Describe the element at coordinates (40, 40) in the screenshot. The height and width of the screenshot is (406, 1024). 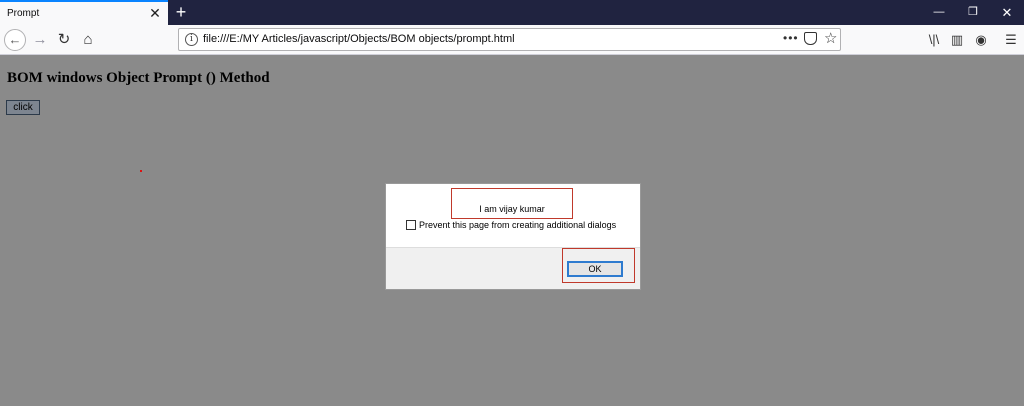
I see `forward-icon: →` at that location.